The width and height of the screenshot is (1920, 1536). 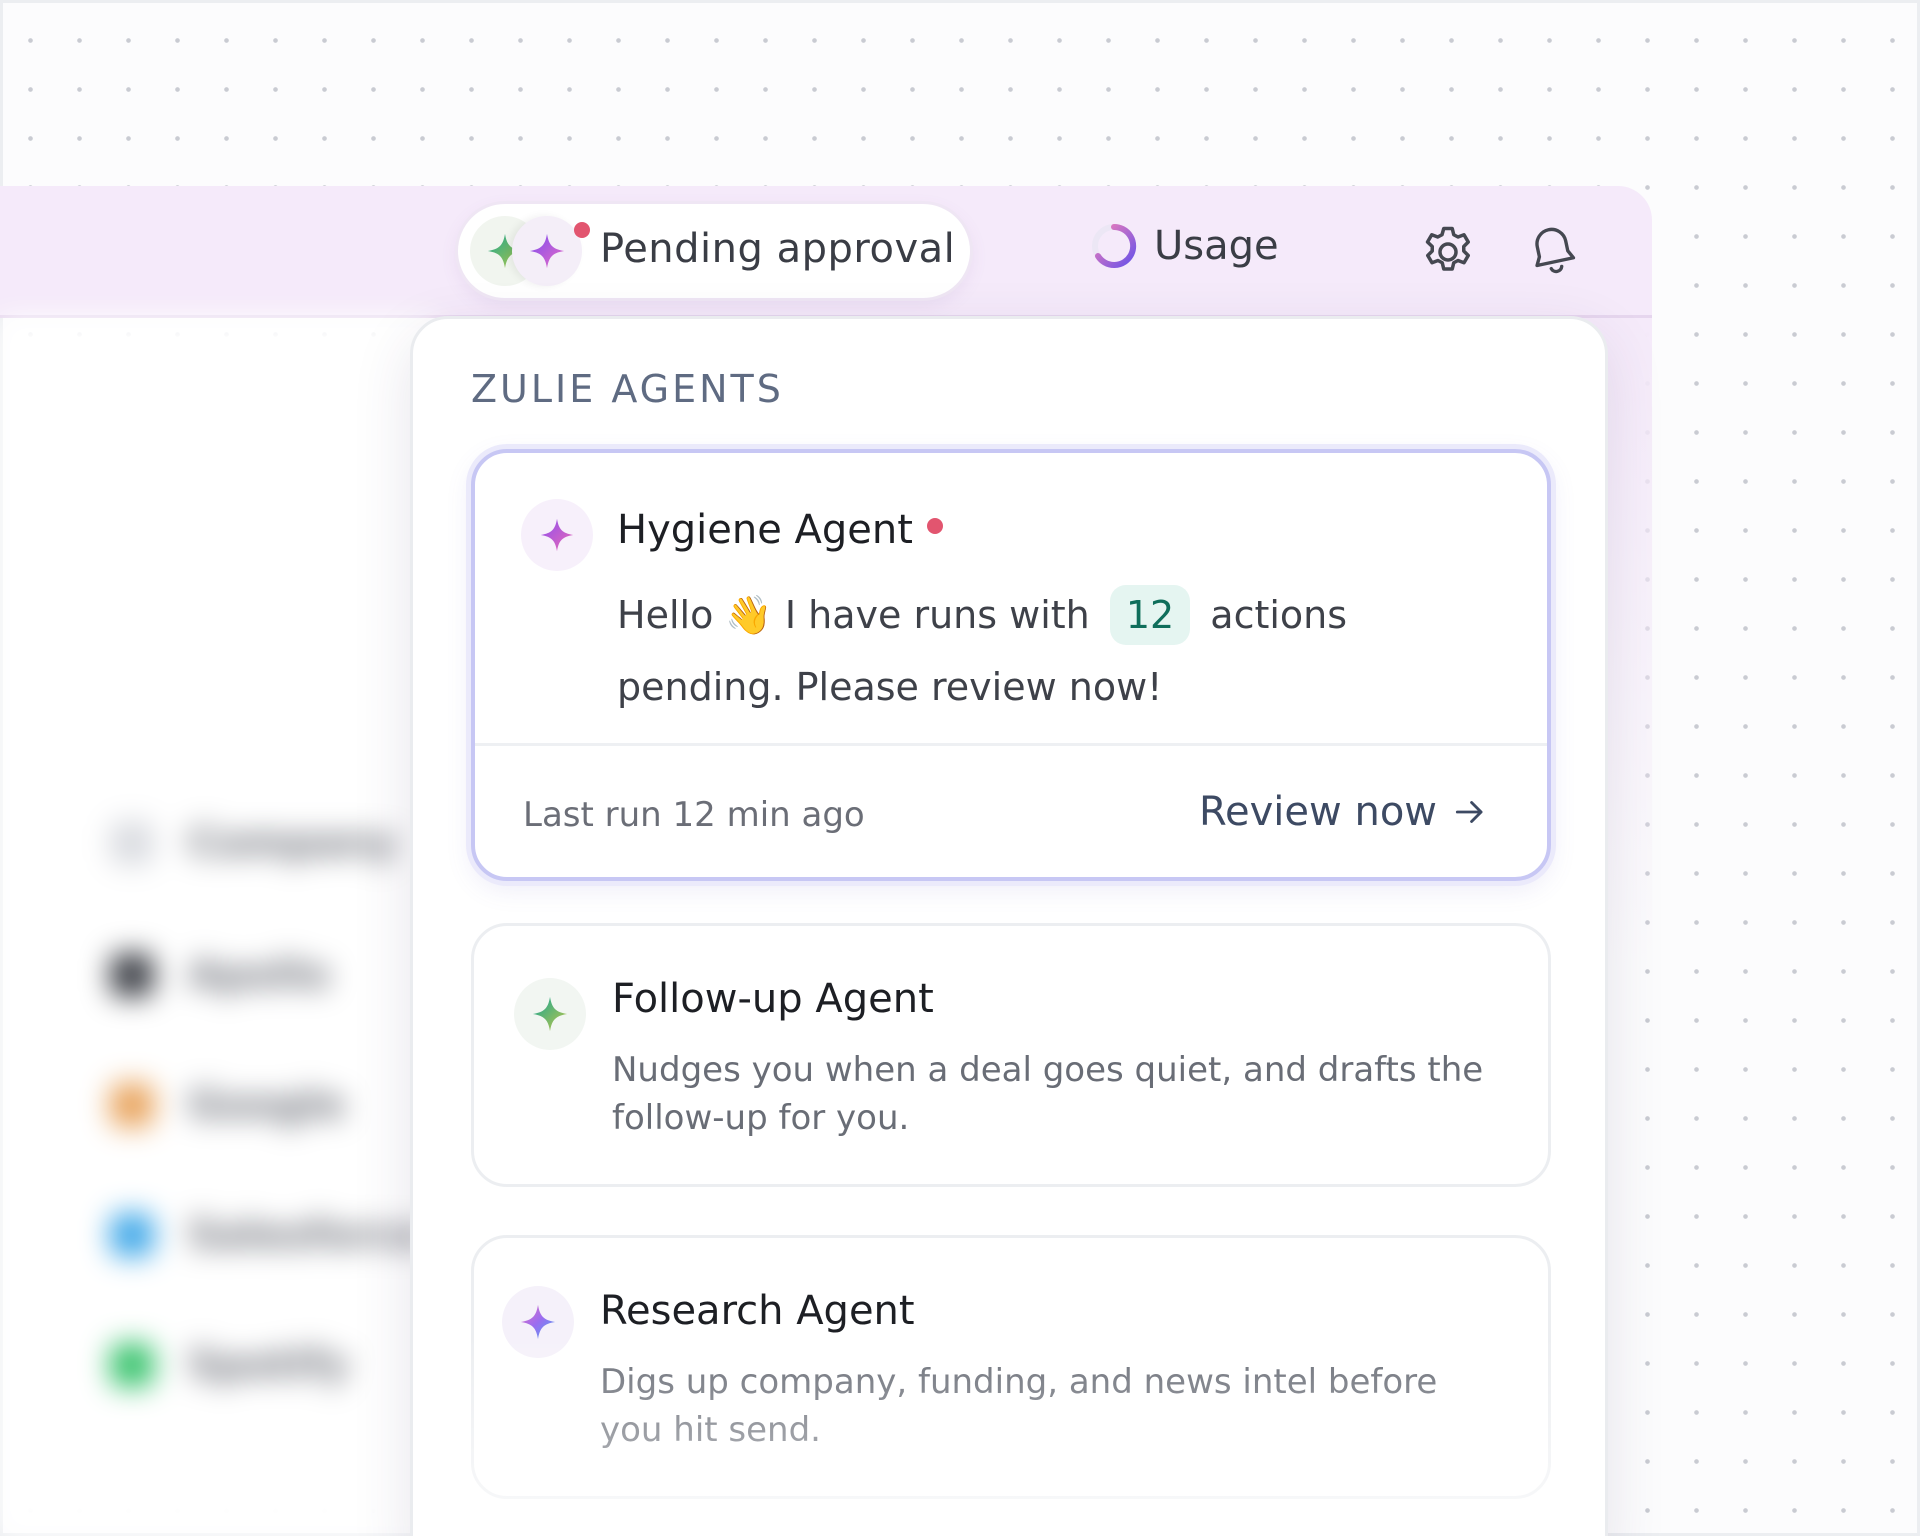 I want to click on sidebar-item-label: Spotify, so click(x=269, y=1365).